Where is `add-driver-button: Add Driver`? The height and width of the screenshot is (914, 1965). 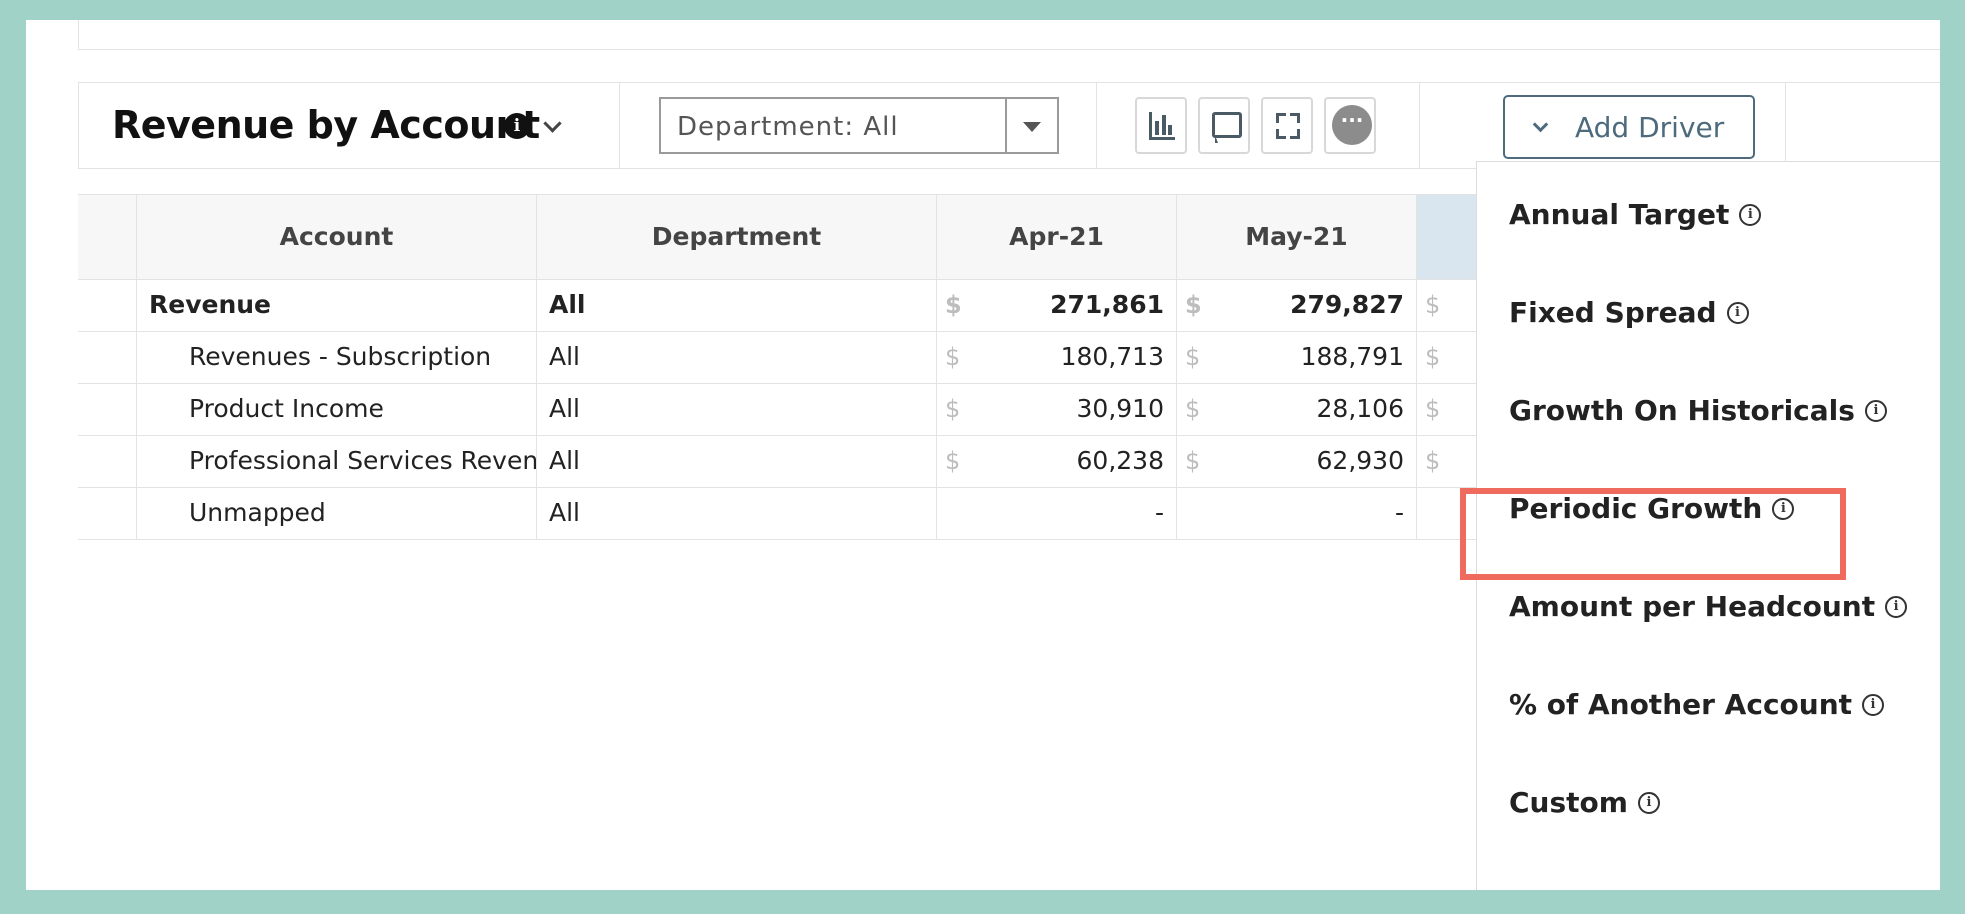
add-driver-button: Add Driver is located at coordinates (1629, 127).